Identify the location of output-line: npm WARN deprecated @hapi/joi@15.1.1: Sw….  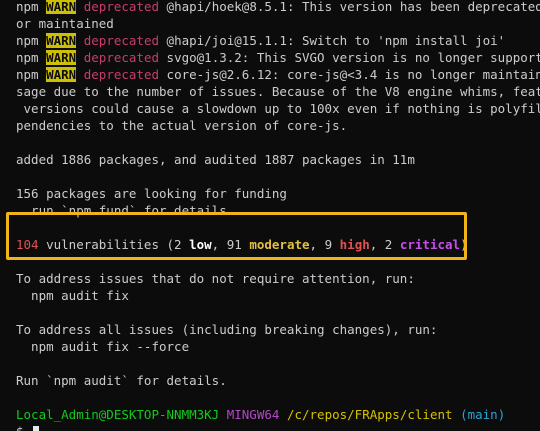
(260, 40).